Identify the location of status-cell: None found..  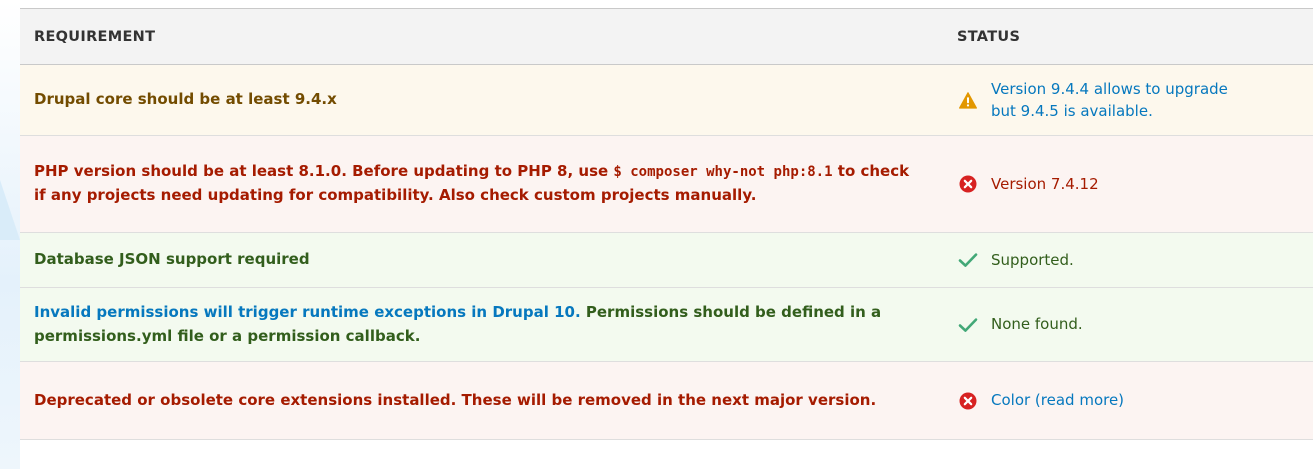
(1125, 325).